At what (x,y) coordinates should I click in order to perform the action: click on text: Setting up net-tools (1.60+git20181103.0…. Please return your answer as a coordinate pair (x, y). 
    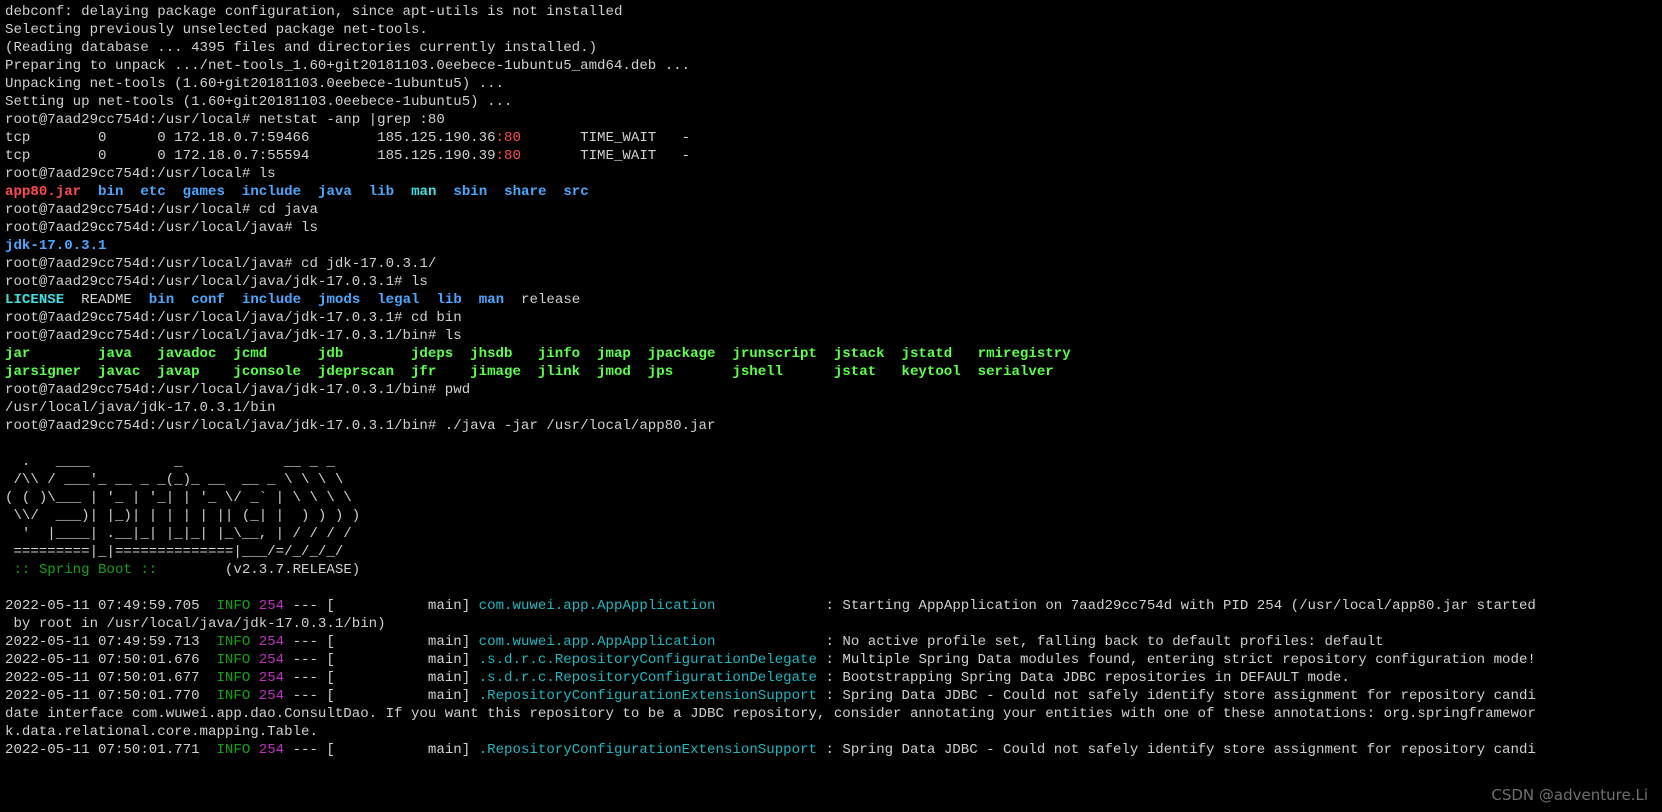
    Looking at the image, I should click on (259, 102).